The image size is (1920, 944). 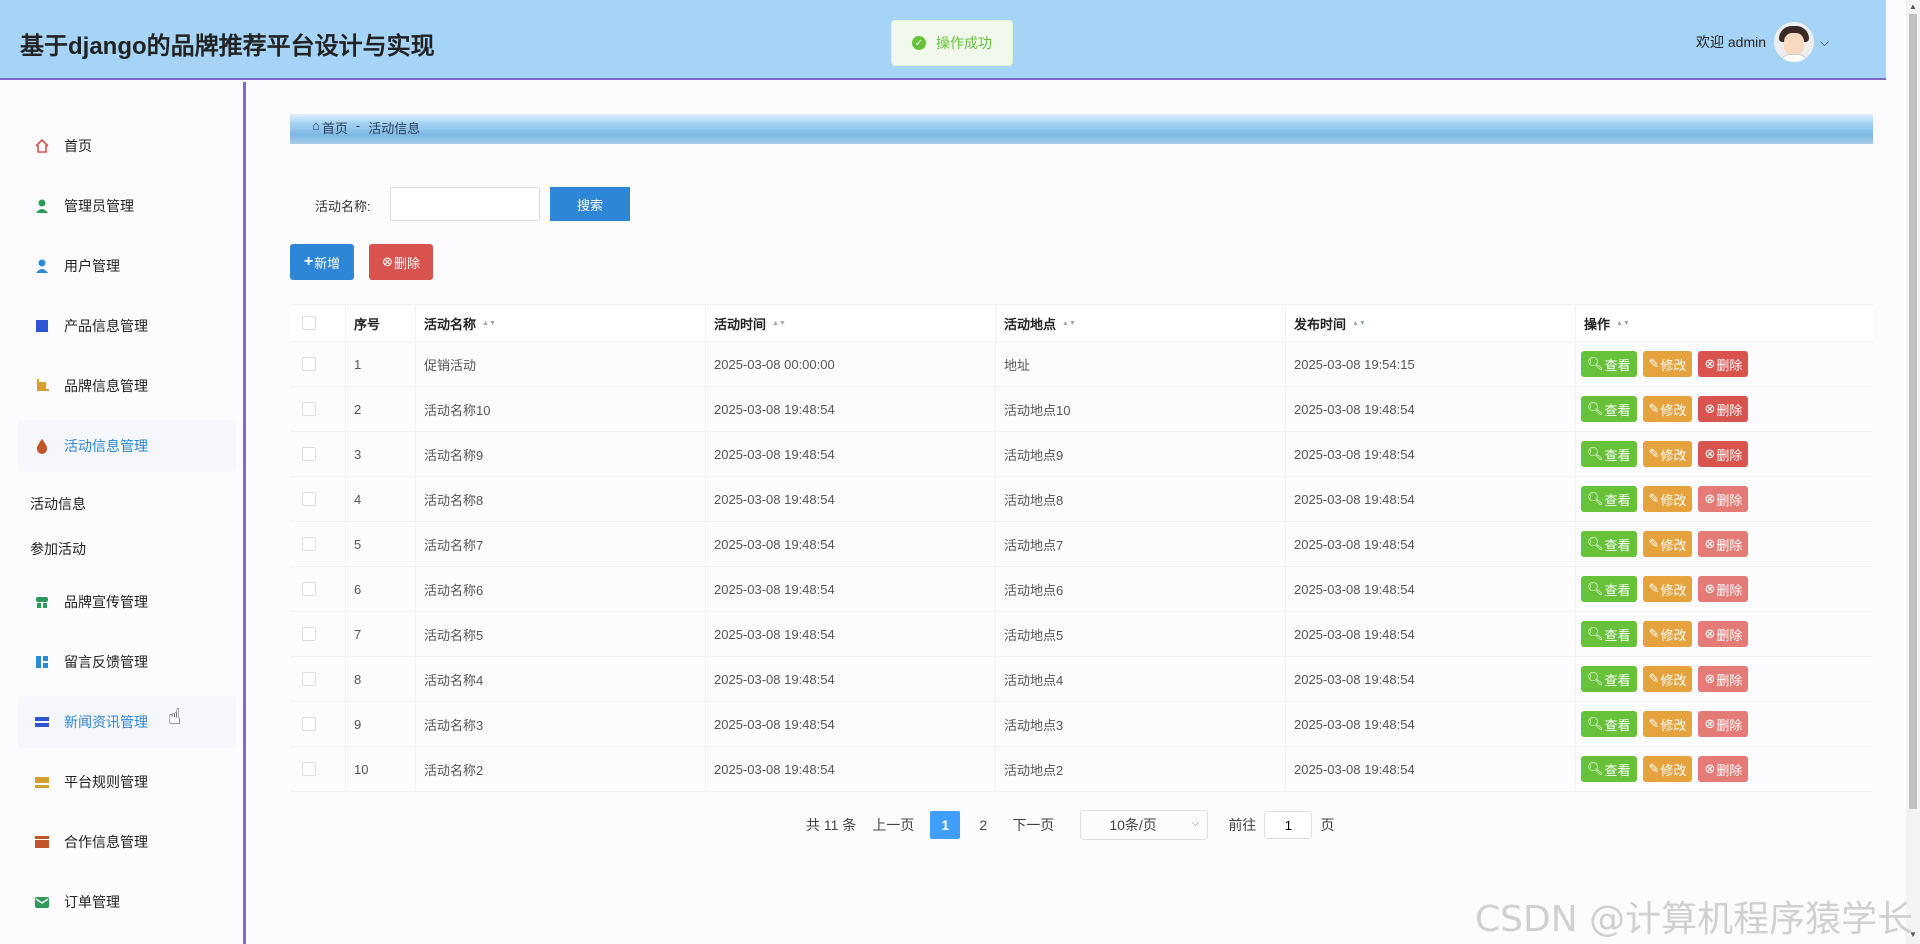 What do you see at coordinates (127, 446) in the screenshot?
I see `sidebar-item-activities: 活动信息管理` at bounding box center [127, 446].